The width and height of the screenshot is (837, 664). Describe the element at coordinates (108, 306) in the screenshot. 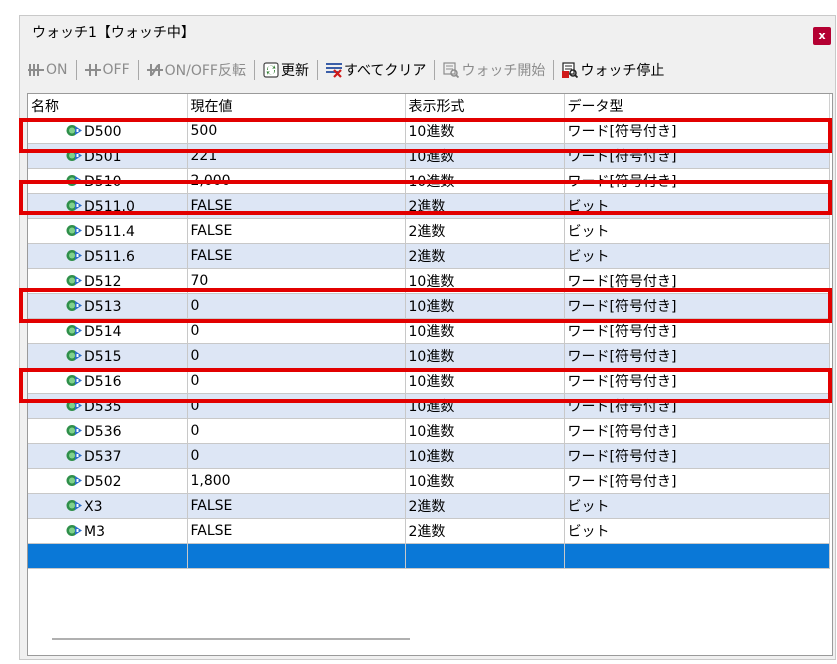

I see `cell-name: D513` at that location.